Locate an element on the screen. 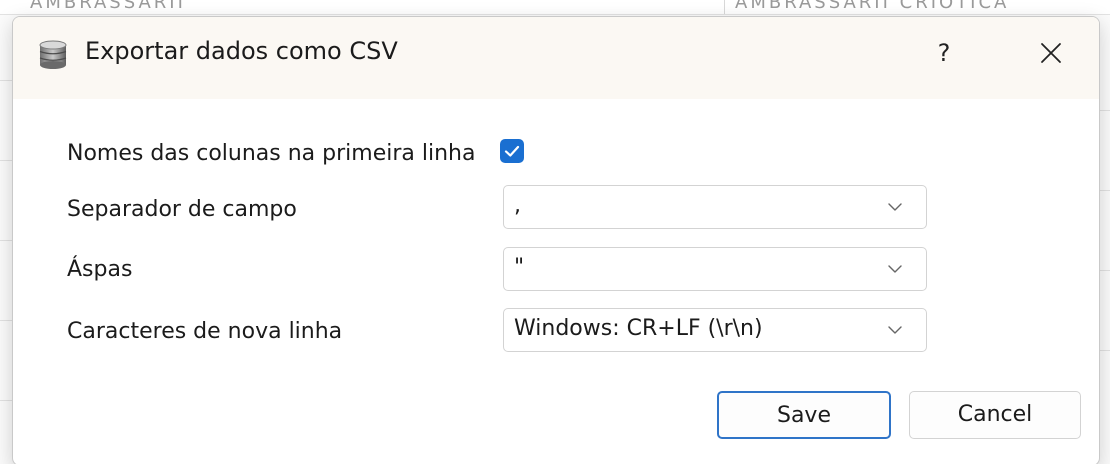 The width and height of the screenshot is (1110, 464). quotes-select: " is located at coordinates (715, 269).